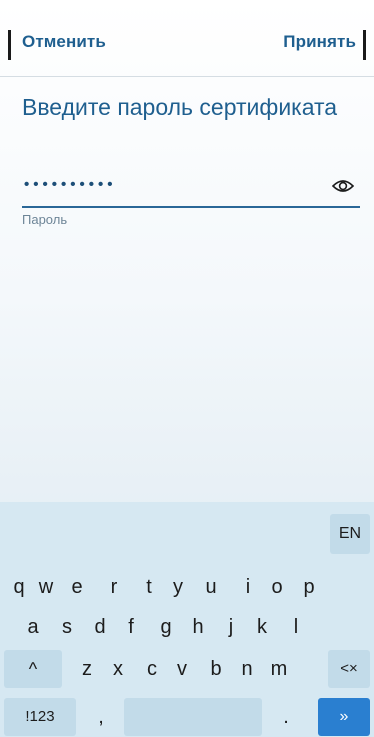 This screenshot has width=374, height=737. I want to click on key-z: z, so click(87, 669).